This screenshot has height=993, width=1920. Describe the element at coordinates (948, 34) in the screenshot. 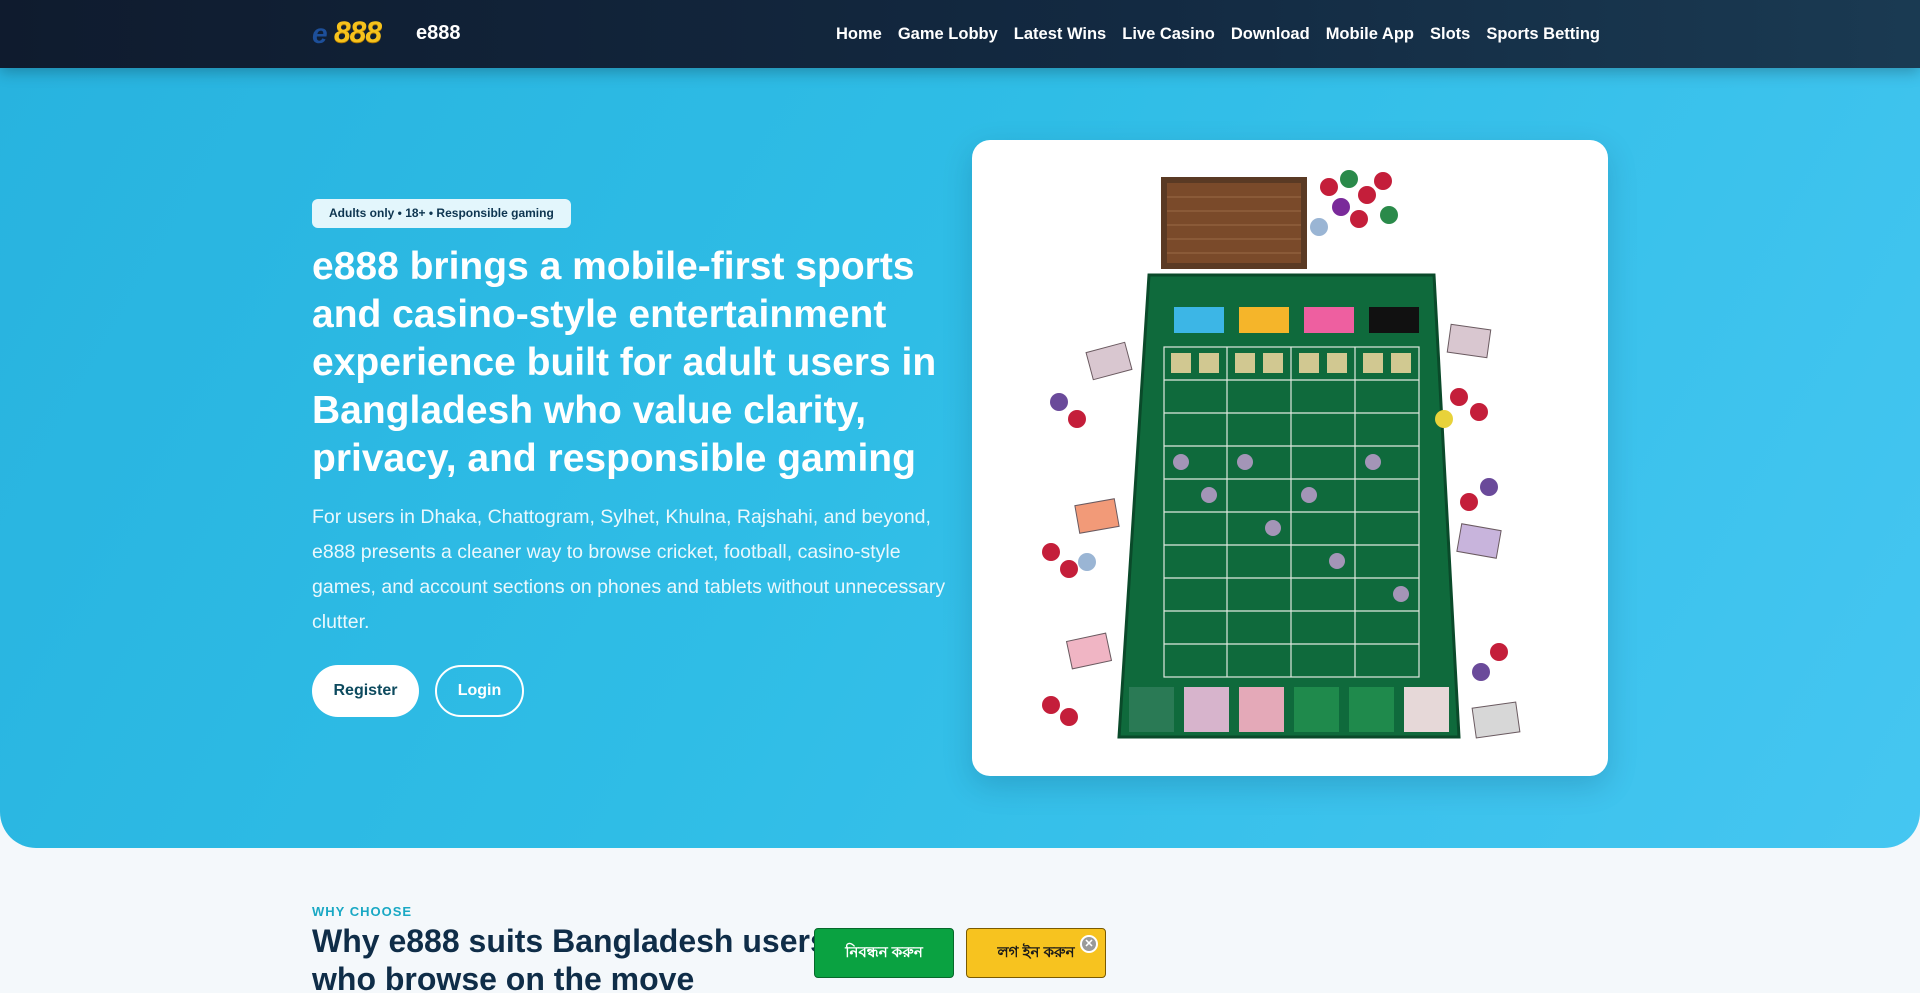

I see `nav-game-lobby: Game Lobby` at that location.